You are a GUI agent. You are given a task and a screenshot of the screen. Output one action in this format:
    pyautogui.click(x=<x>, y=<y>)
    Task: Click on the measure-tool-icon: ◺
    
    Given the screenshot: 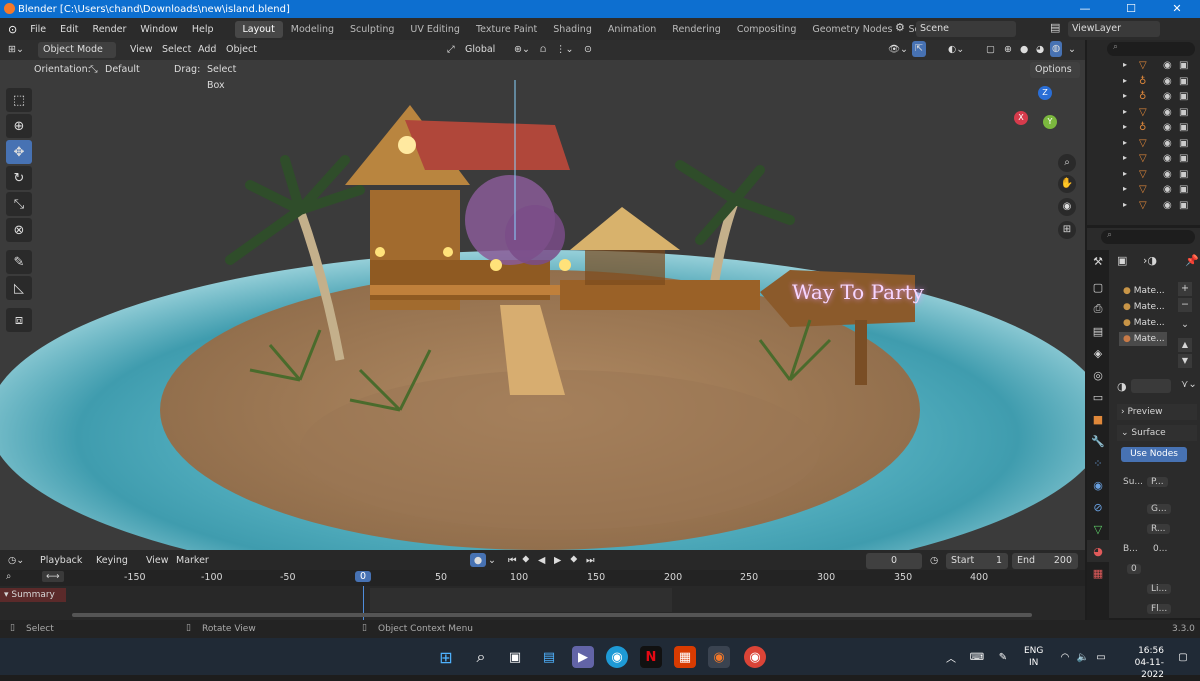 What is the action you would take?
    pyautogui.click(x=19, y=288)
    